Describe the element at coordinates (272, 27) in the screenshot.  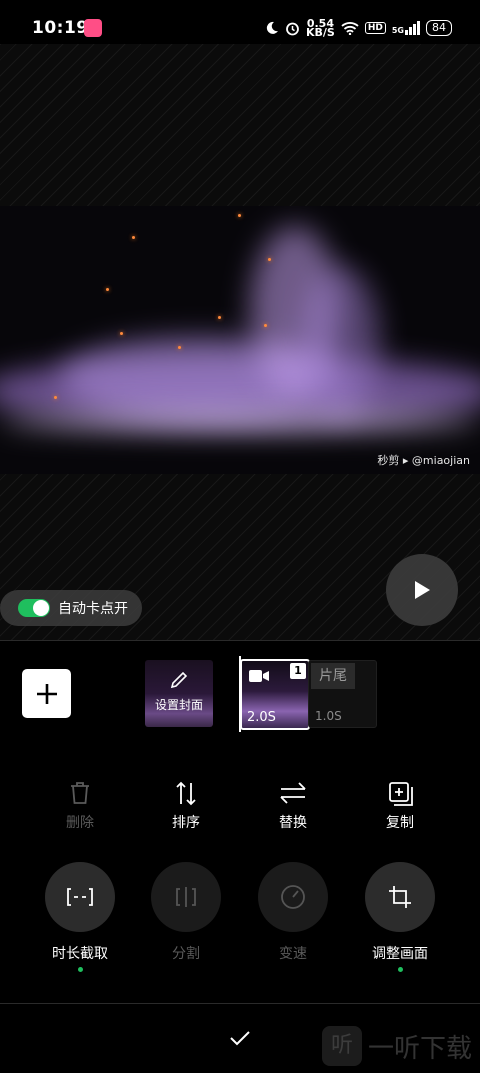
I see `moon-icon` at that location.